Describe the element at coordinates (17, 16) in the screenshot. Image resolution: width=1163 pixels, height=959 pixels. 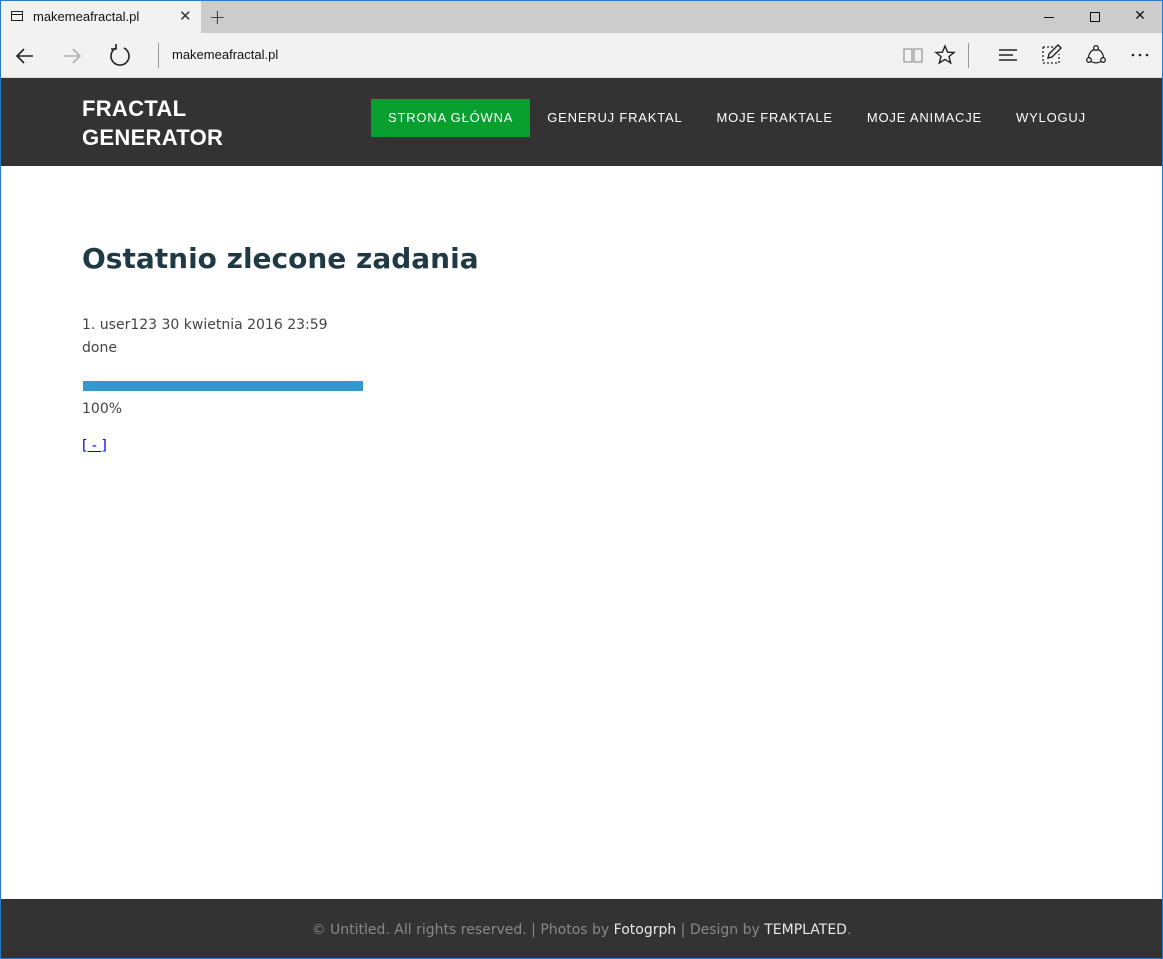
I see `page-icon` at that location.